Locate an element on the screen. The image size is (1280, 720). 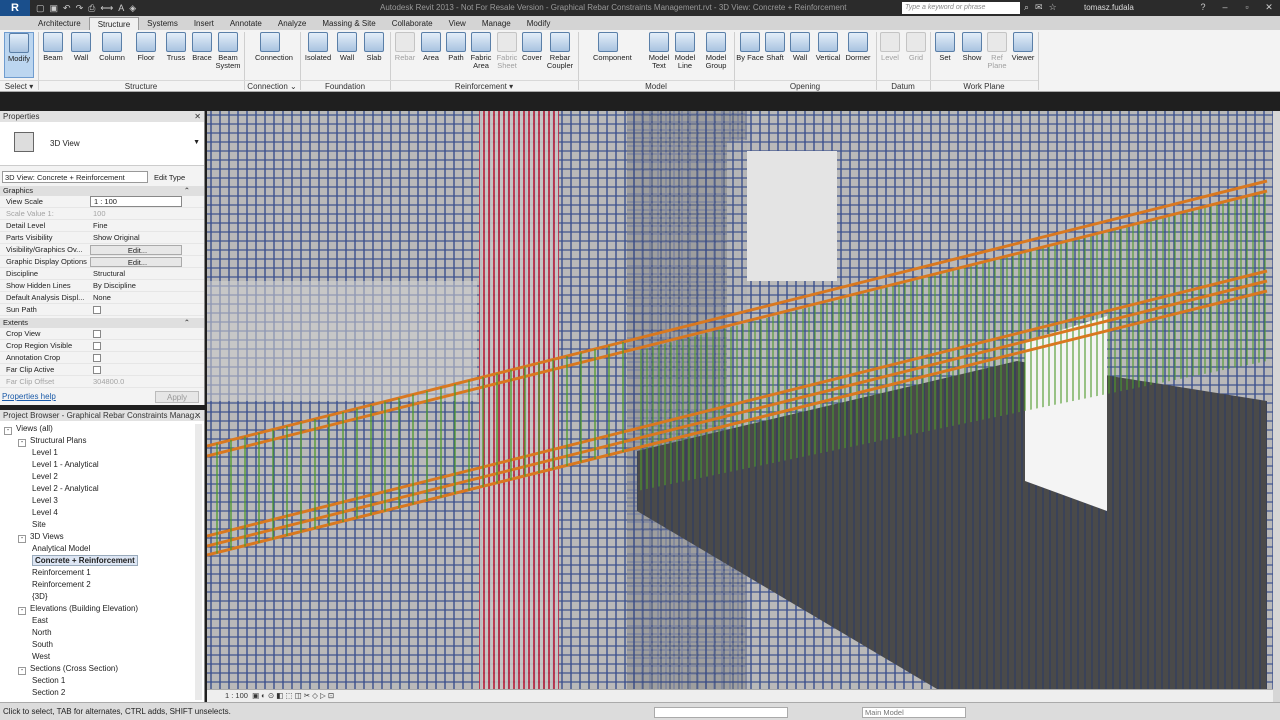
design-option-select: Main Model is located at coordinates (914, 712).